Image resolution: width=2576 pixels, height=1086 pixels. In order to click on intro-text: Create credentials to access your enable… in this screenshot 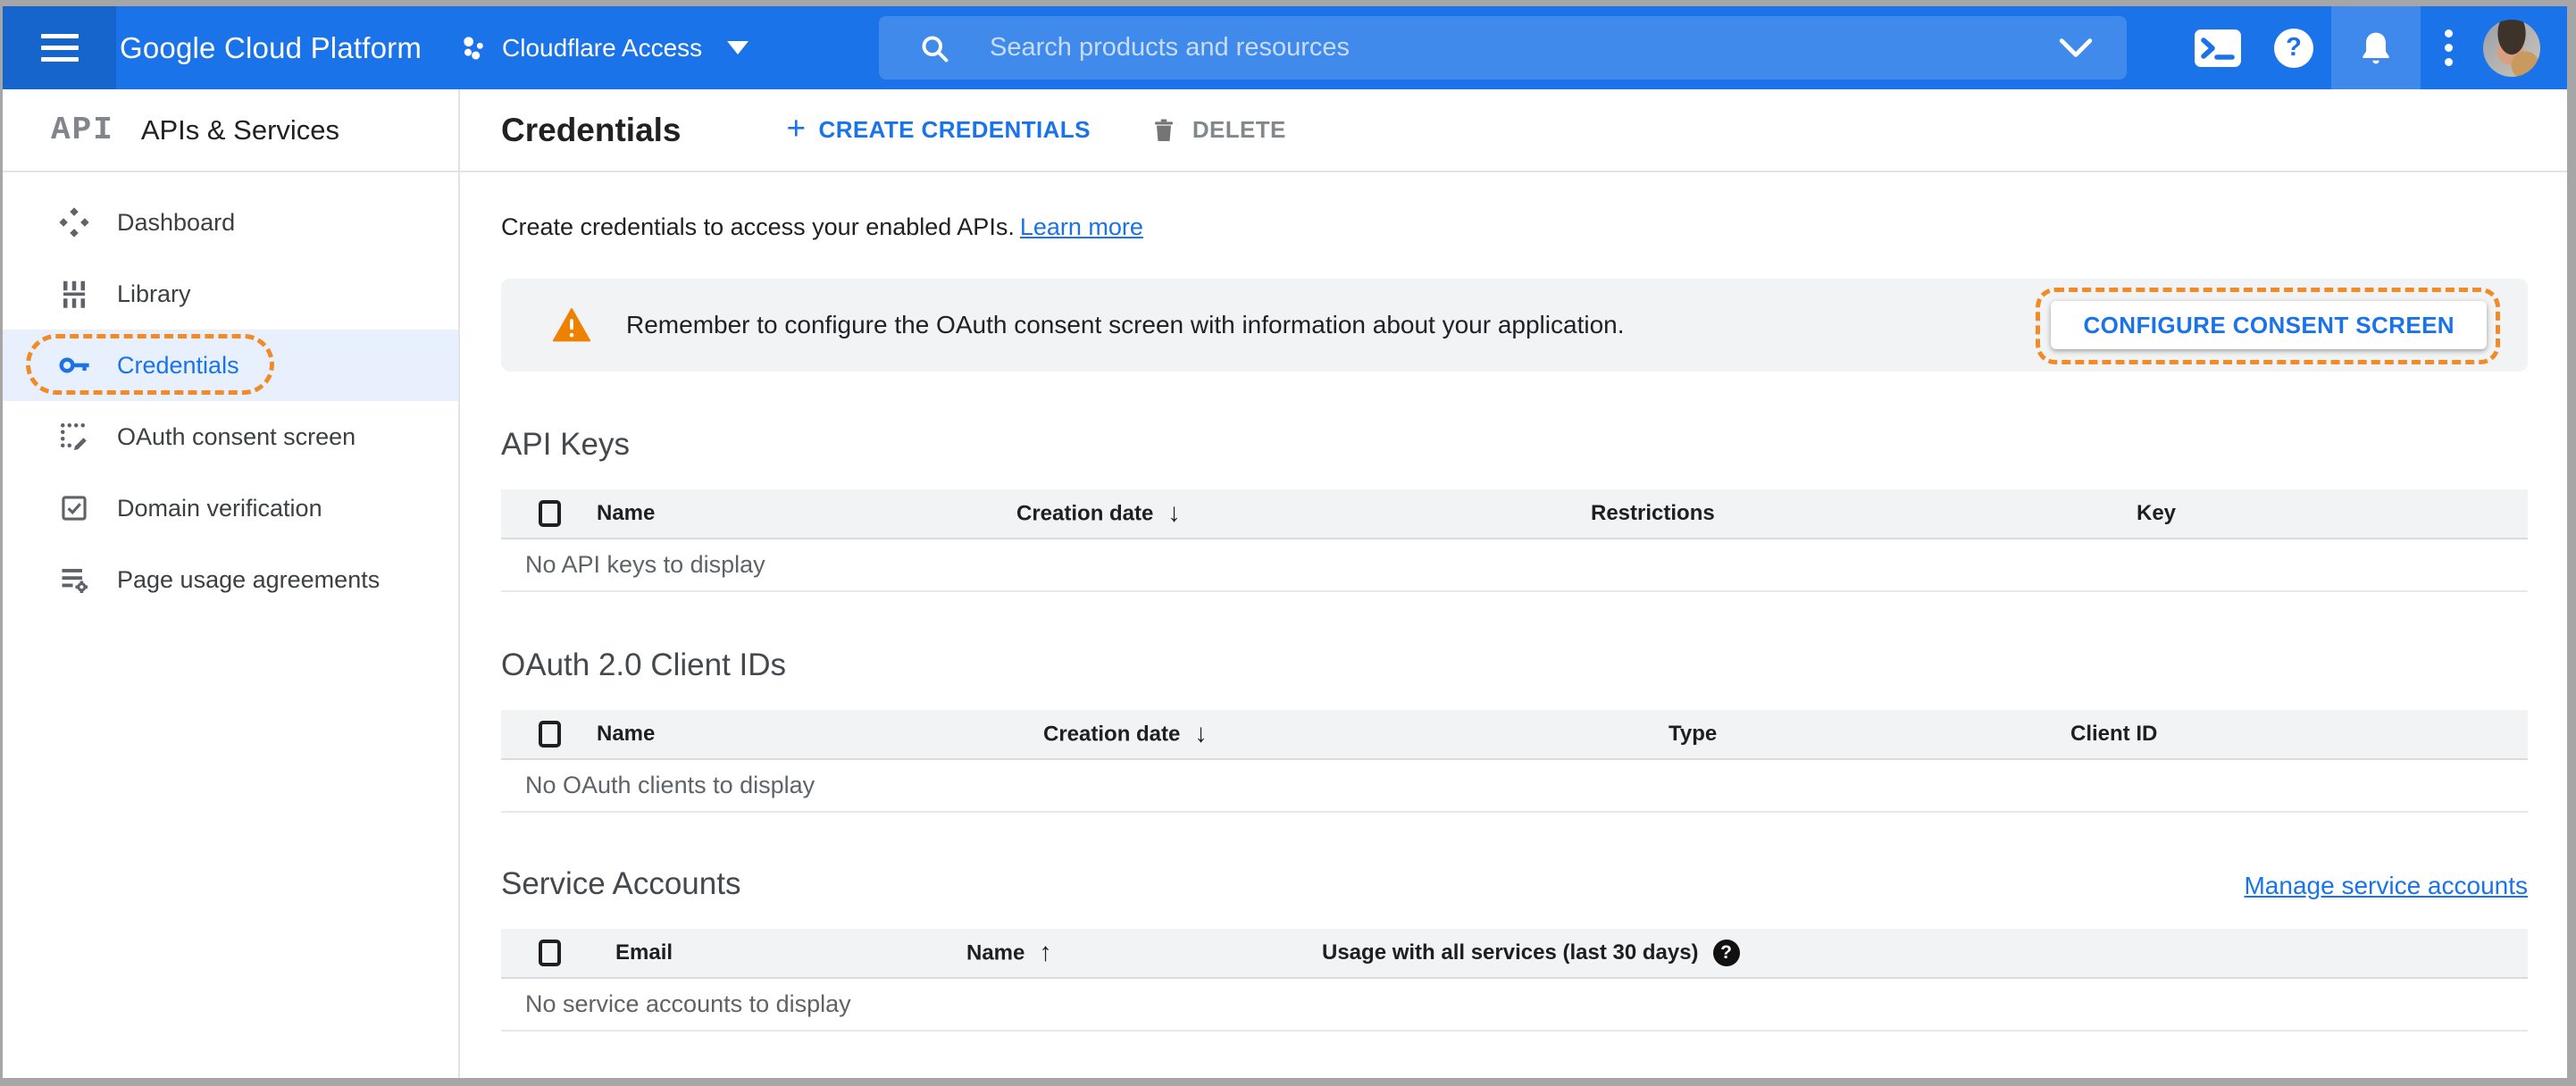, I will do `click(822, 226)`.